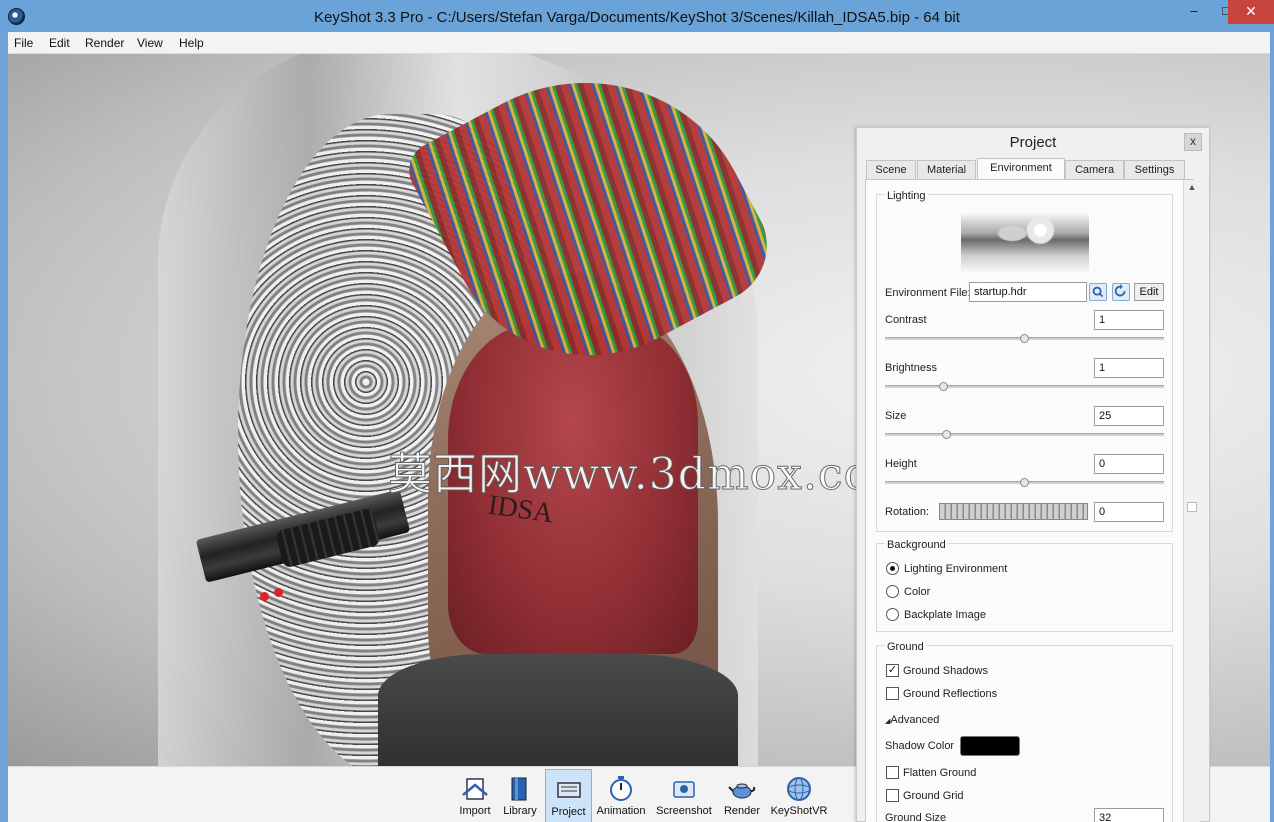 This screenshot has width=1274, height=822. I want to click on advanced-label: Advanced, so click(915, 720).